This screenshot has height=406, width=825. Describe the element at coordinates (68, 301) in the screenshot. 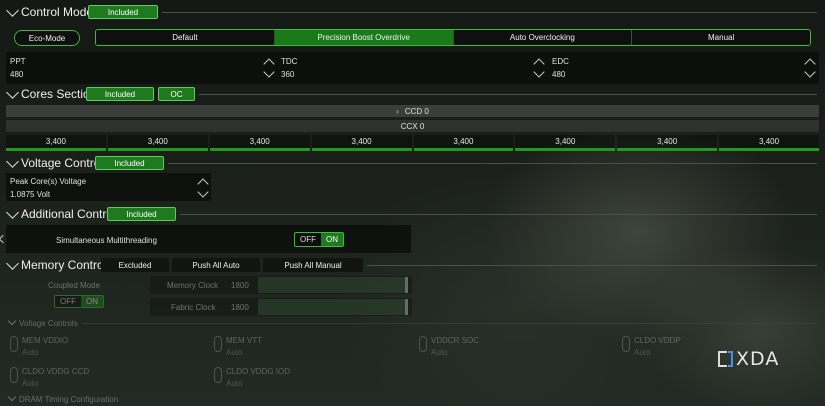

I see `coupled-toggle-off: OFF` at that location.